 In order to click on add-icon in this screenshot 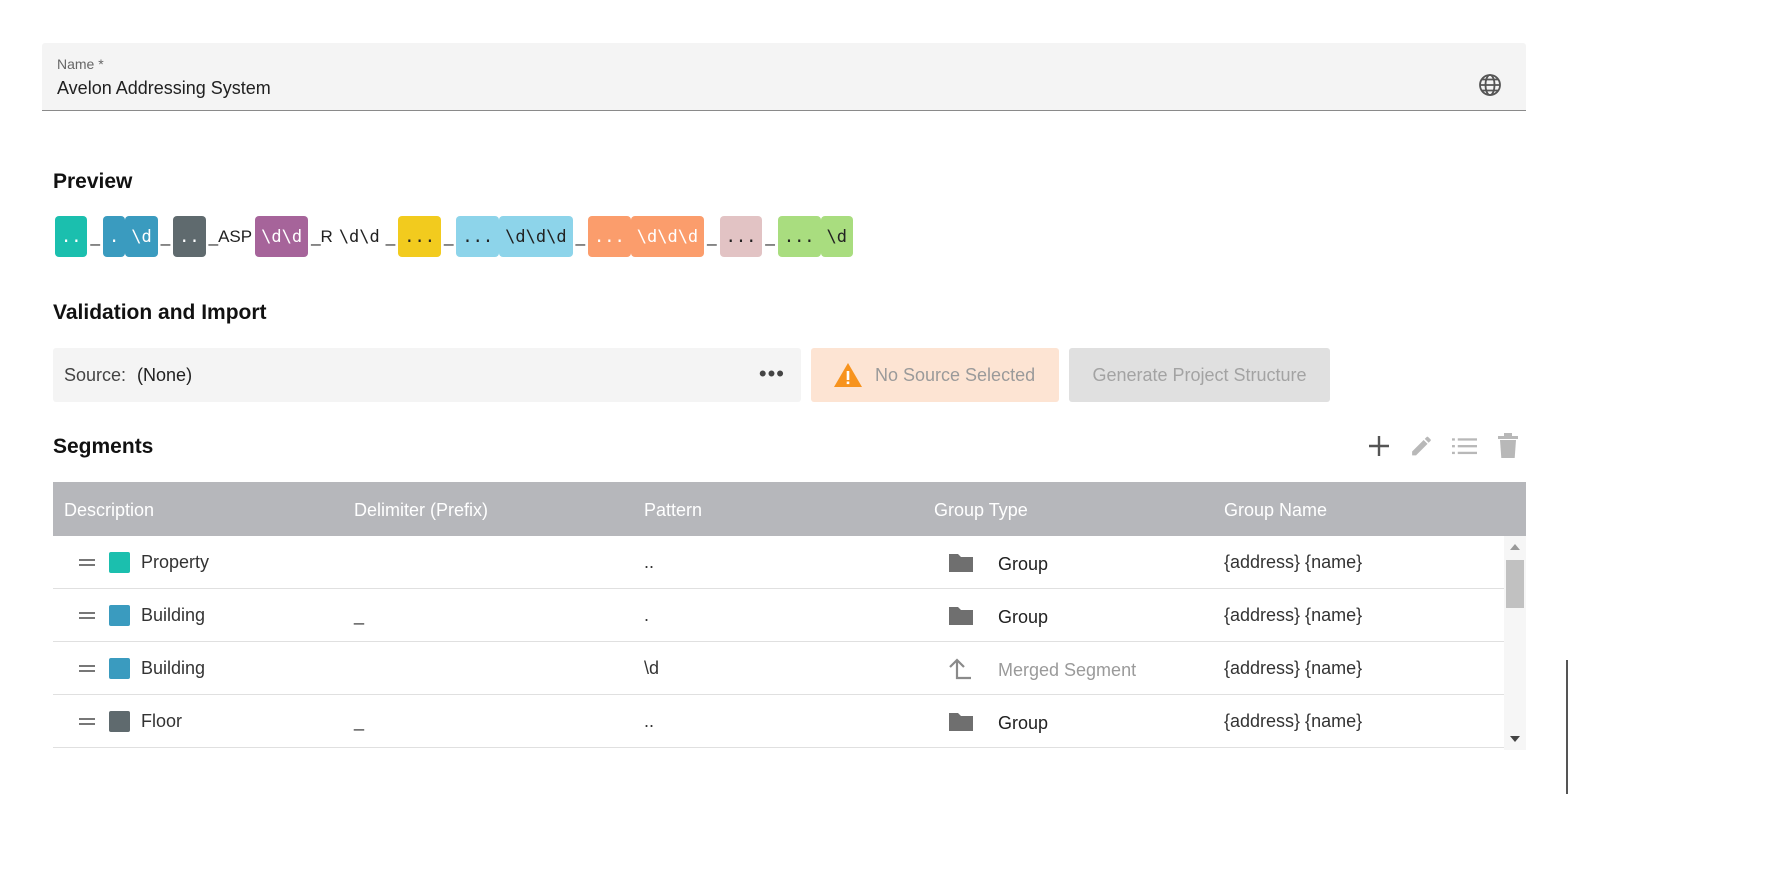, I will do `click(1378, 446)`.